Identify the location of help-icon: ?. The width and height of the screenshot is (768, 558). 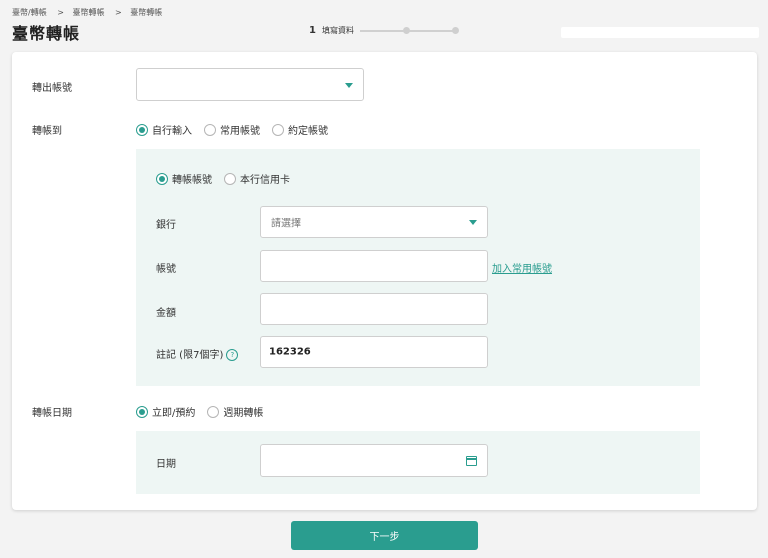
(232, 355).